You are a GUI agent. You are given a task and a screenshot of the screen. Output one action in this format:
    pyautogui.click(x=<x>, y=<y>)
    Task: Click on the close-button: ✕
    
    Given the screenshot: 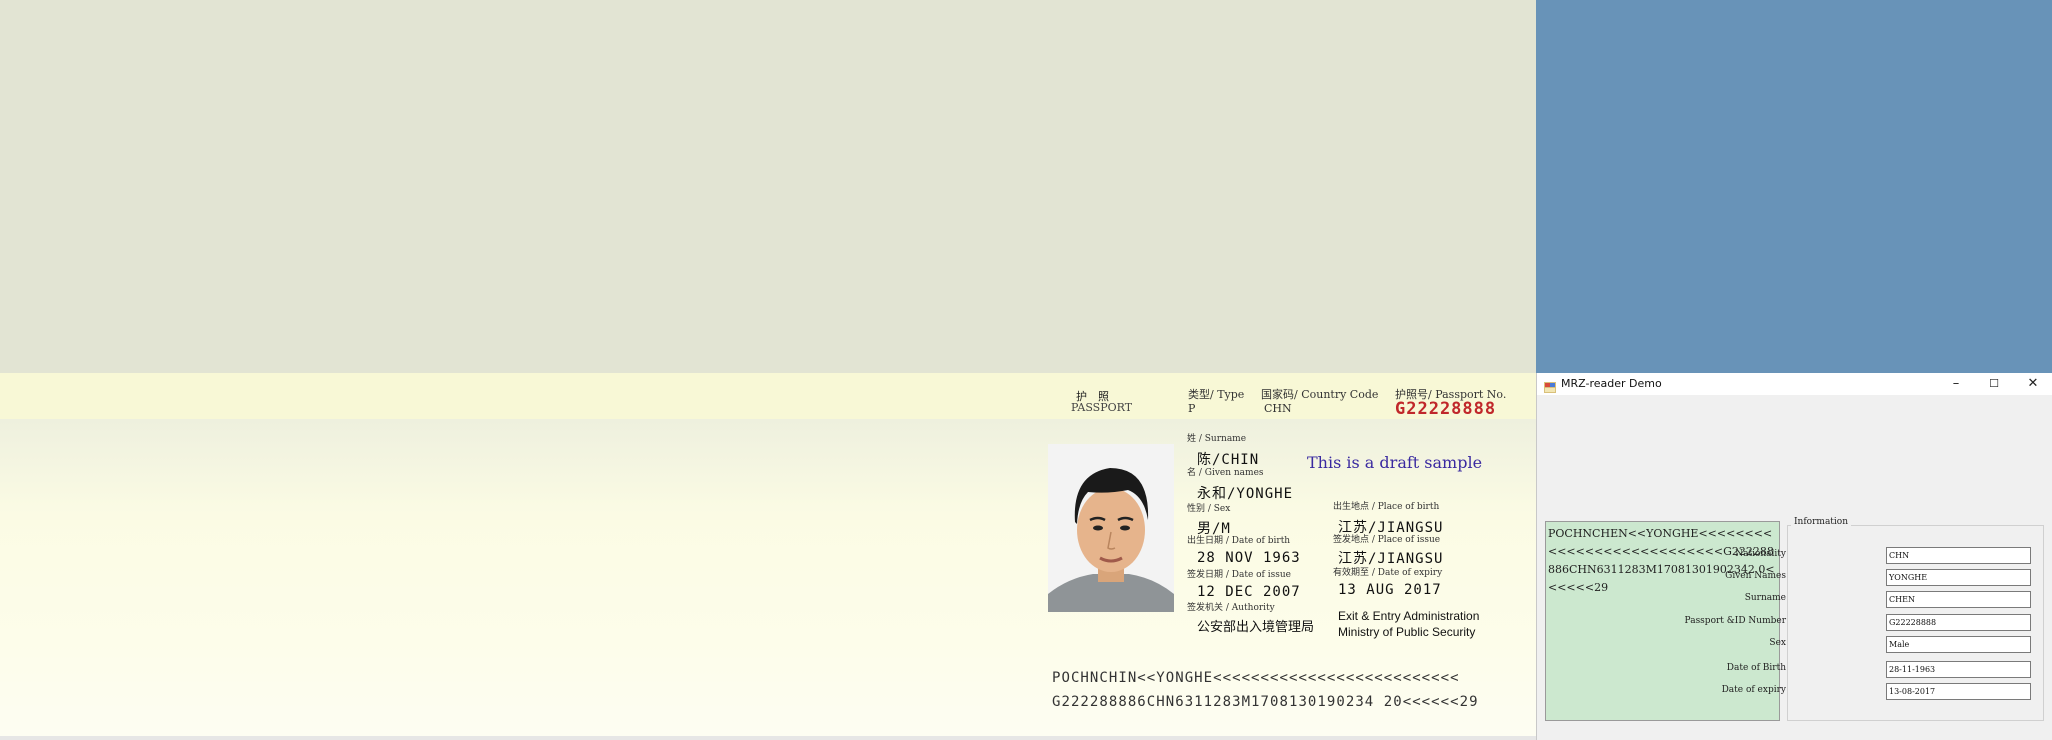 What is the action you would take?
    pyautogui.click(x=2033, y=384)
    